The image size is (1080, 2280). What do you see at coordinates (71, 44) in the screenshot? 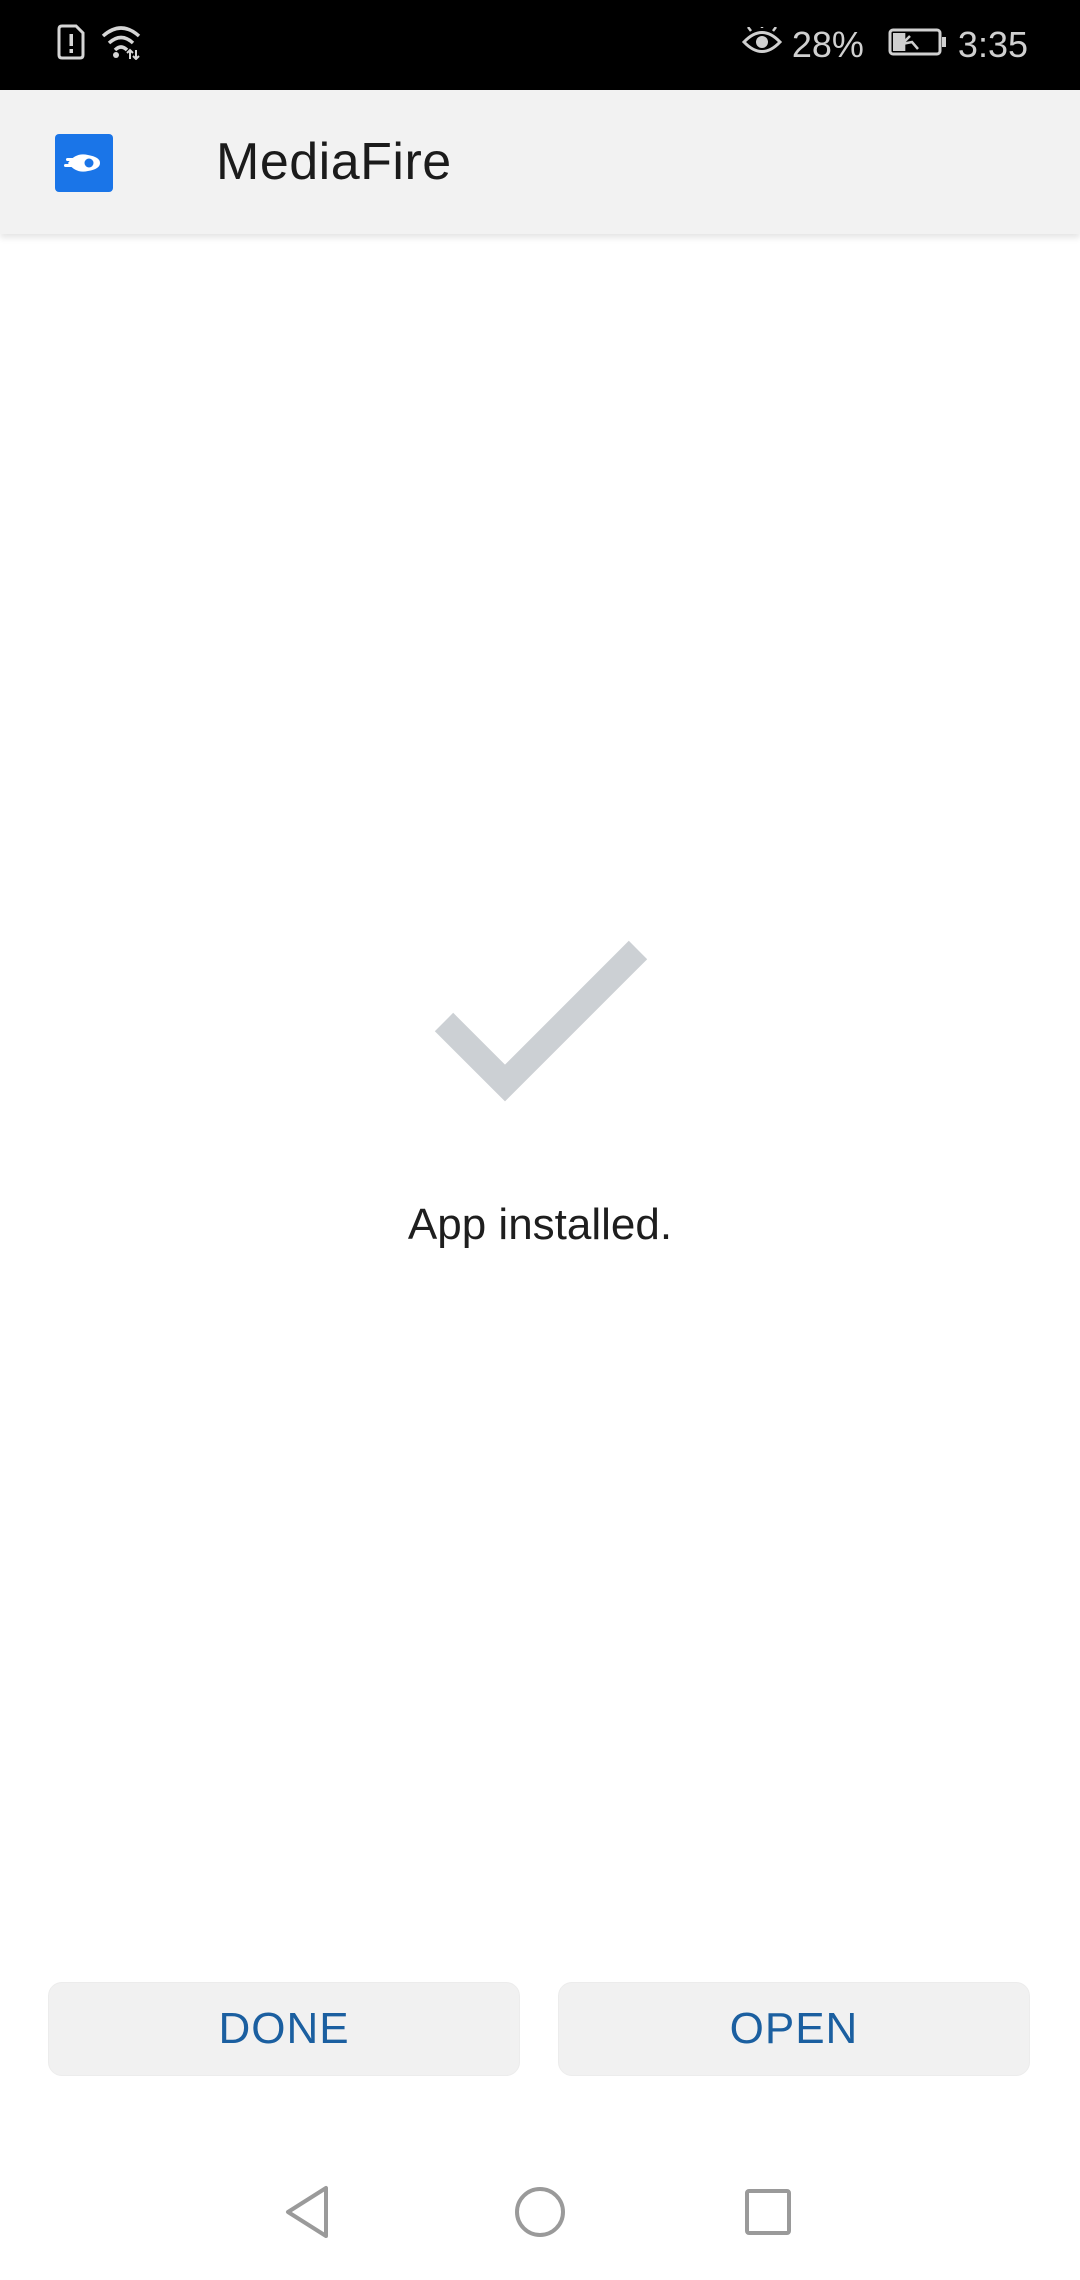
I see `sim-alert-icon` at bounding box center [71, 44].